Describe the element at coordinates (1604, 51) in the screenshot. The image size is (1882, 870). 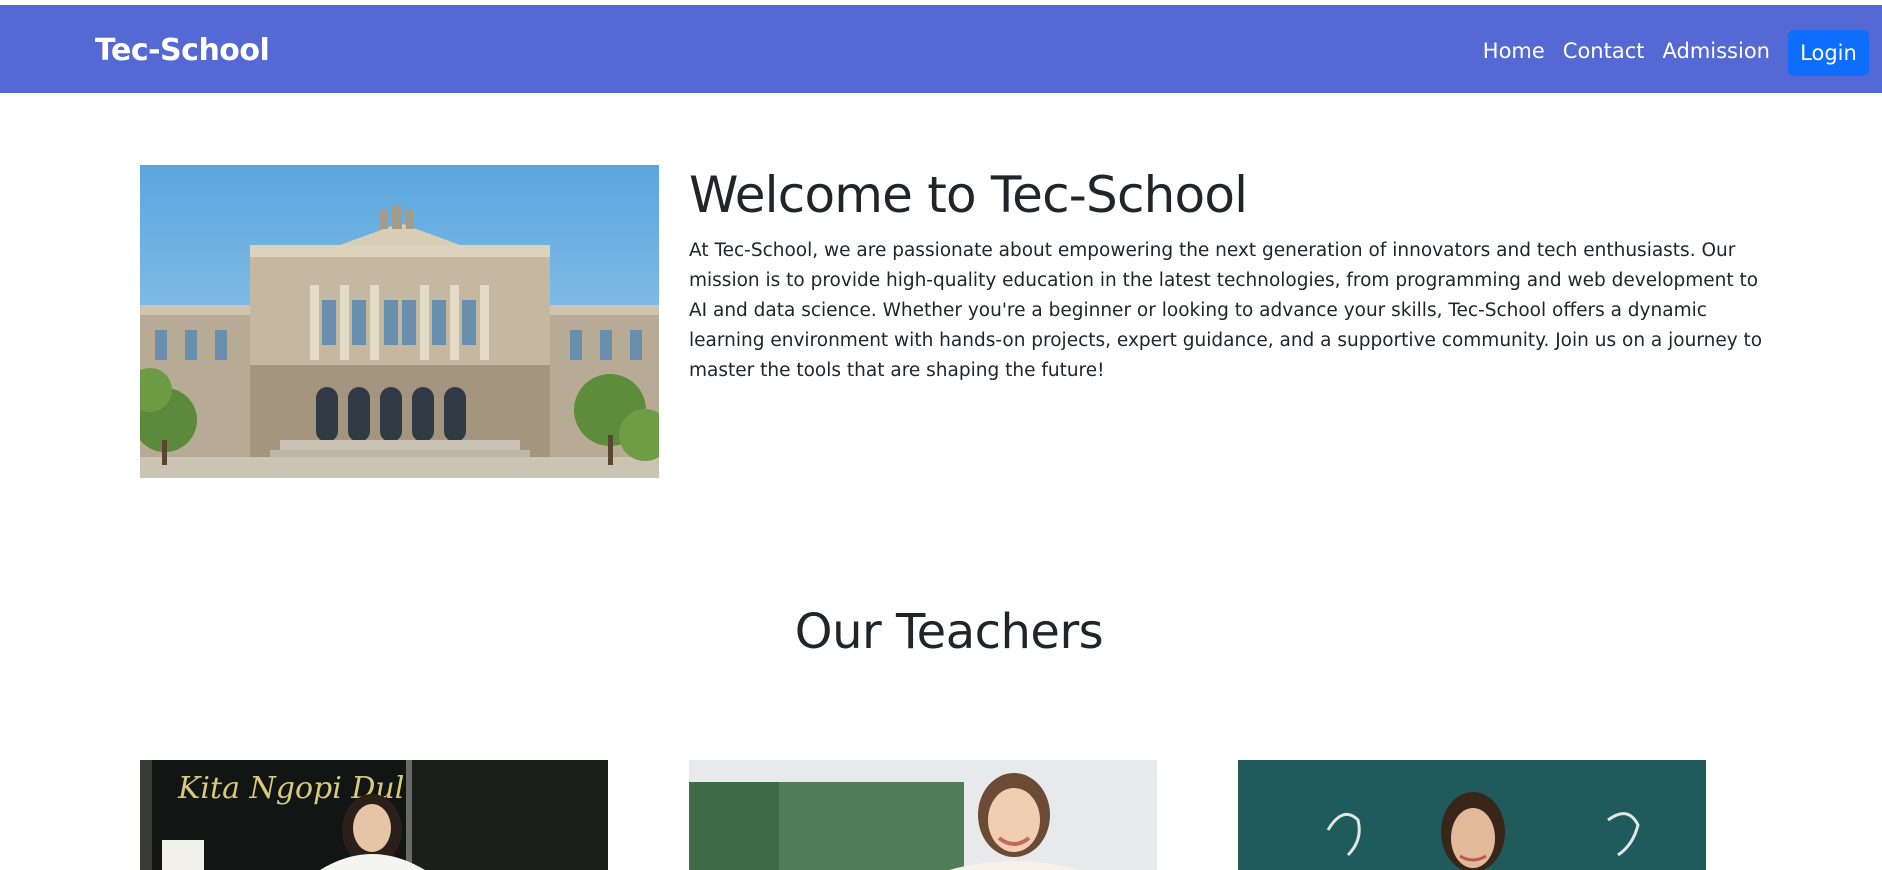
I see `nav-link-contact: Contact` at that location.